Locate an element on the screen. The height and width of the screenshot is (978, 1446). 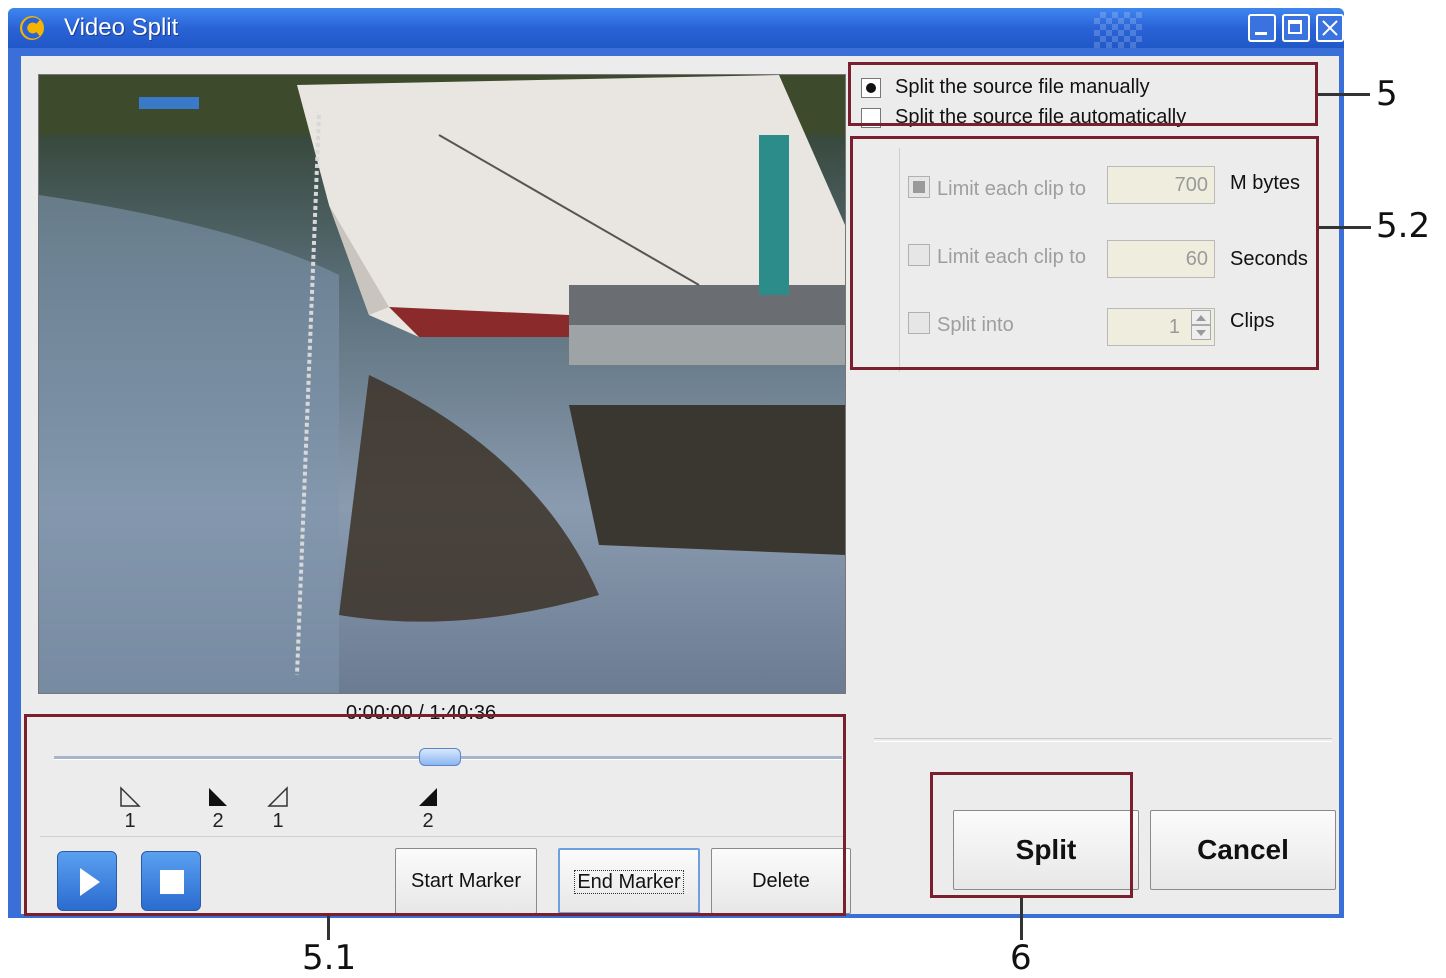
action-divider is located at coordinates (1103, 740).